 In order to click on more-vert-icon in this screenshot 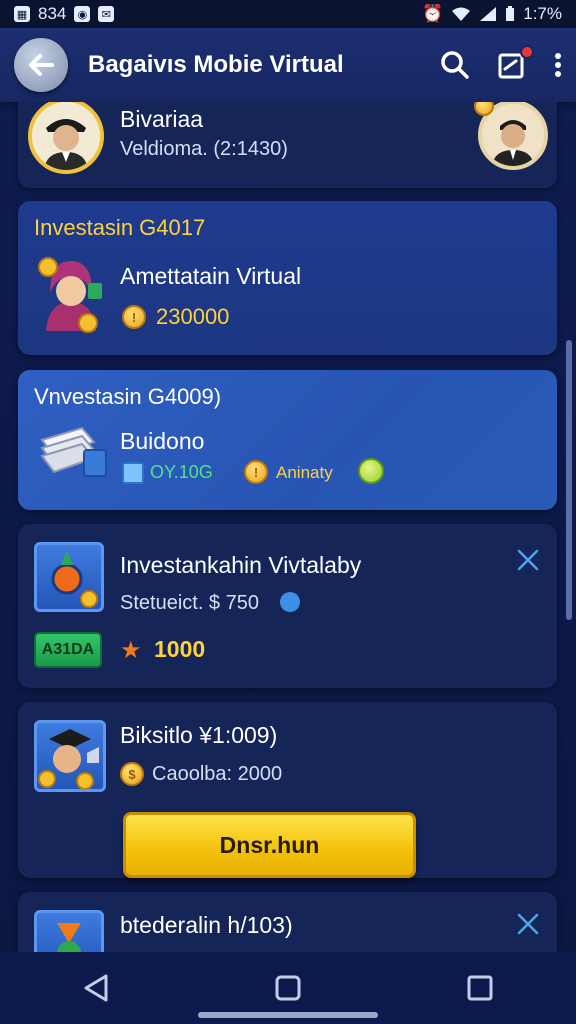, I will do `click(558, 65)`.